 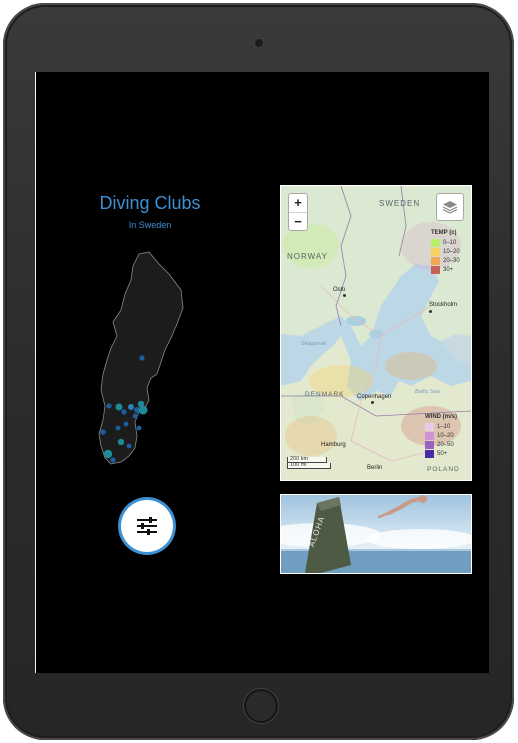 I want to click on city-label: Stockholm, so click(x=443, y=305).